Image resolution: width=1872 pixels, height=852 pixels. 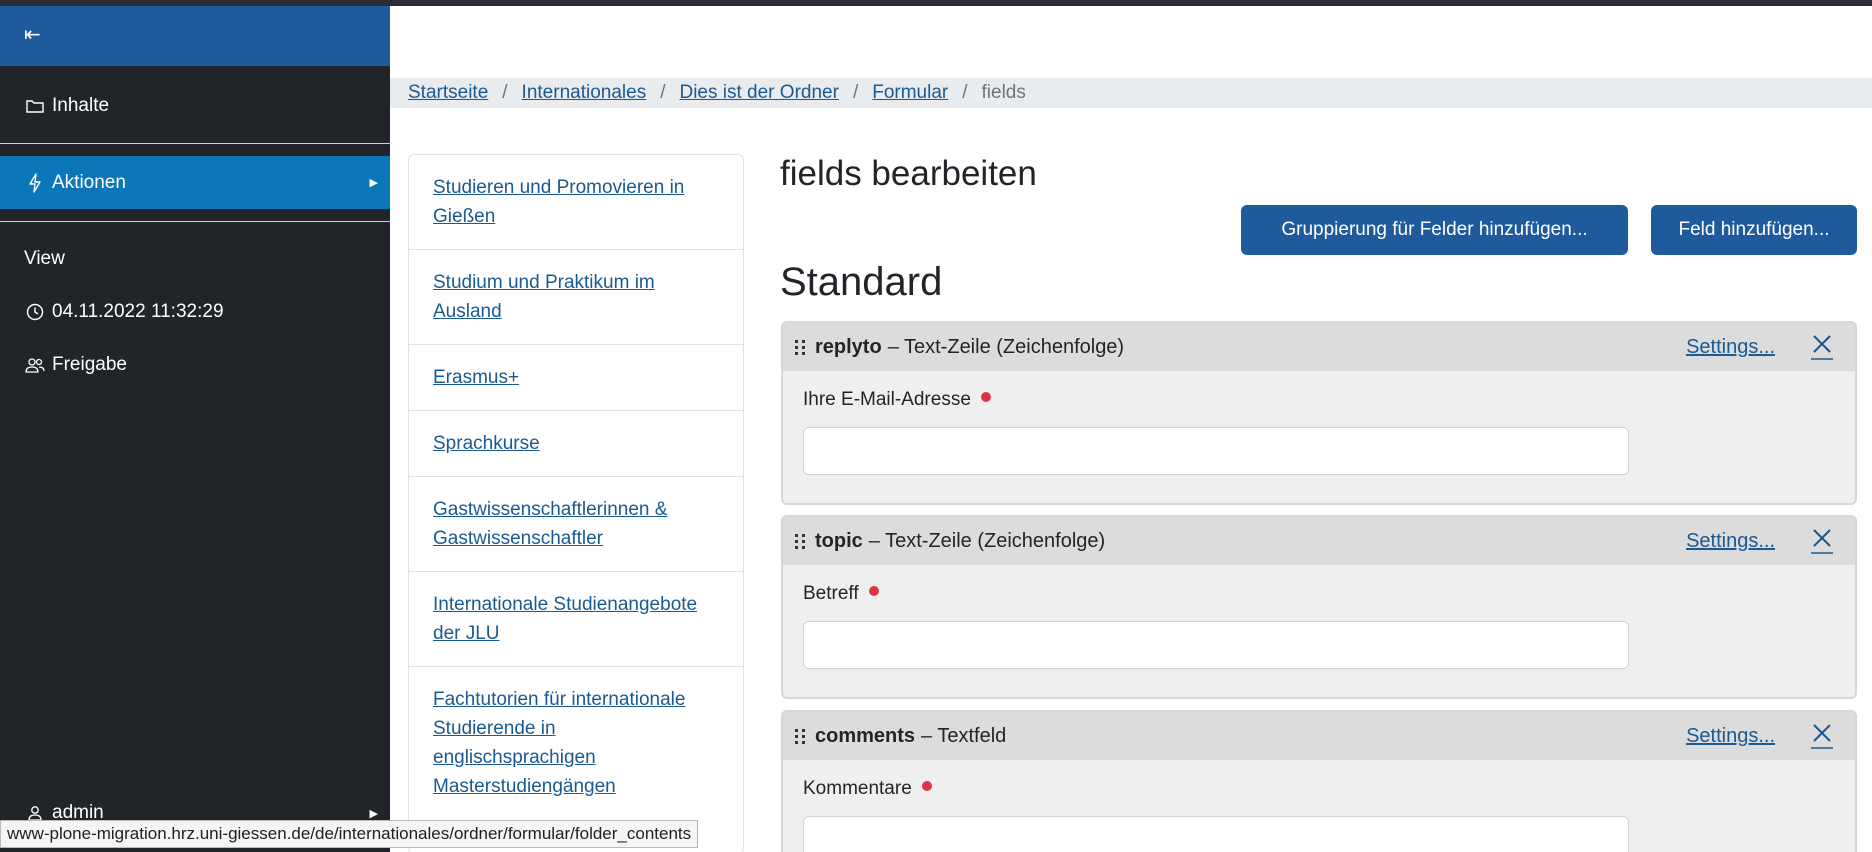 I want to click on email-field, so click(x=1216, y=451).